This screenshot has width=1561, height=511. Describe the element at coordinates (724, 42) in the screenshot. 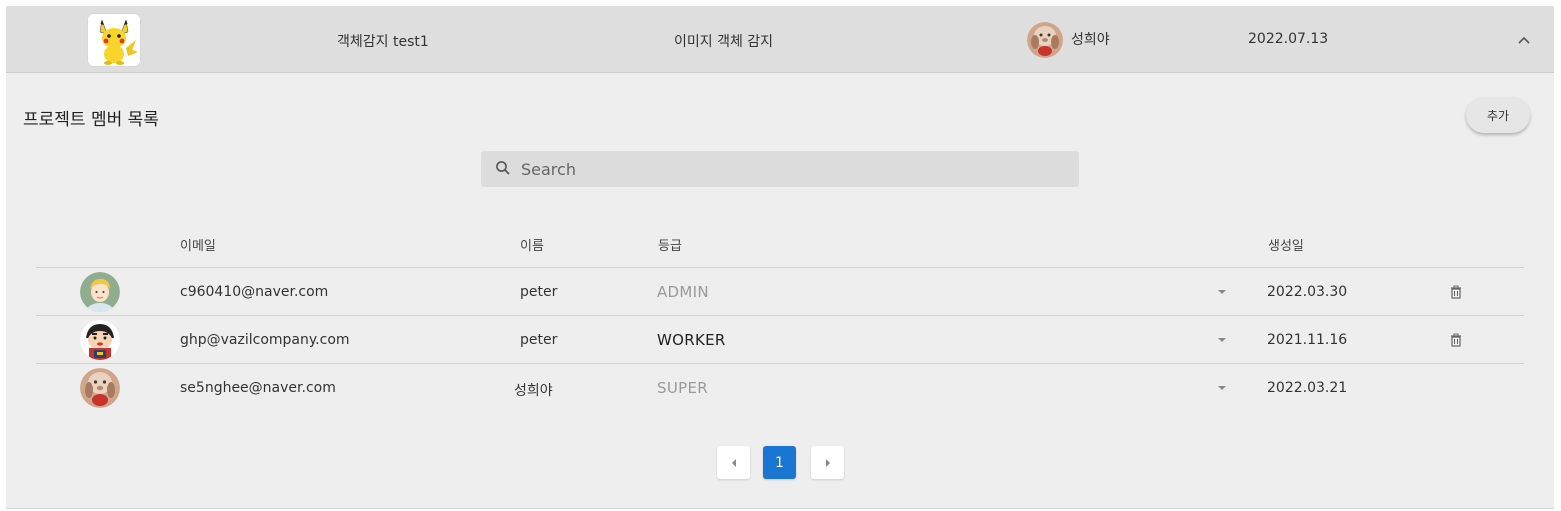

I see `project-type: 이미지 객체 감지` at that location.